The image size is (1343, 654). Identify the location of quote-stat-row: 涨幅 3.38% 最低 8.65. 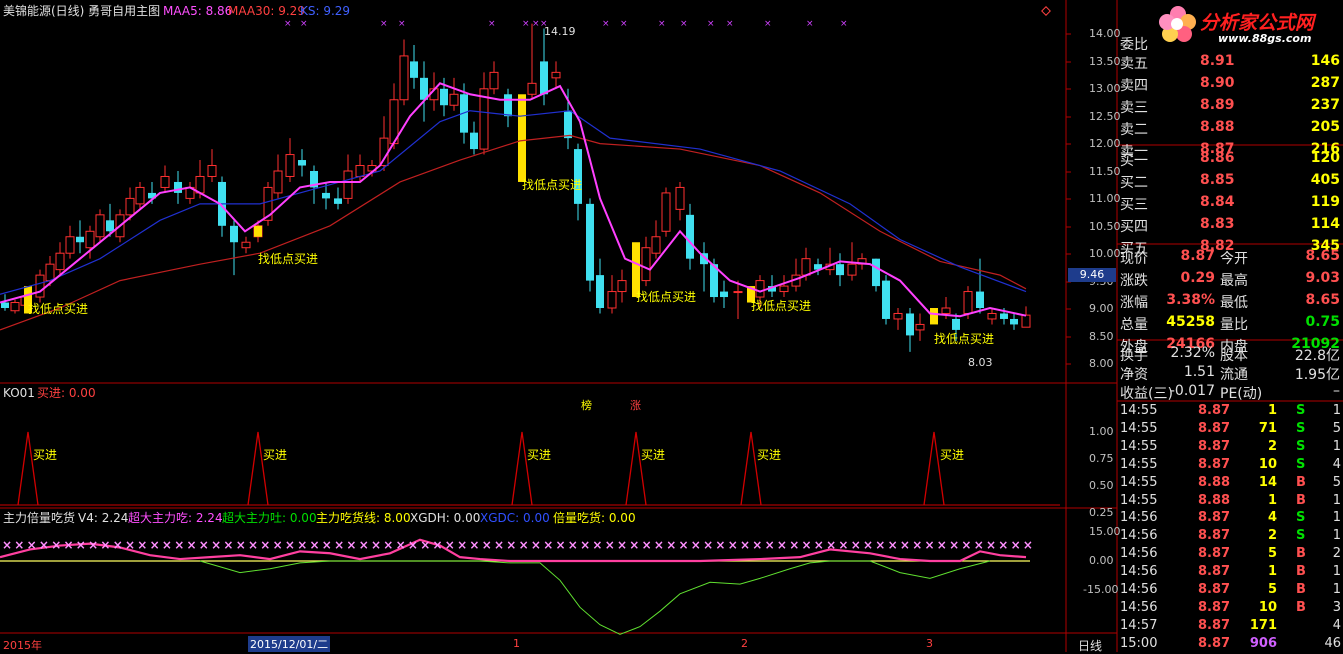
(1230, 300).